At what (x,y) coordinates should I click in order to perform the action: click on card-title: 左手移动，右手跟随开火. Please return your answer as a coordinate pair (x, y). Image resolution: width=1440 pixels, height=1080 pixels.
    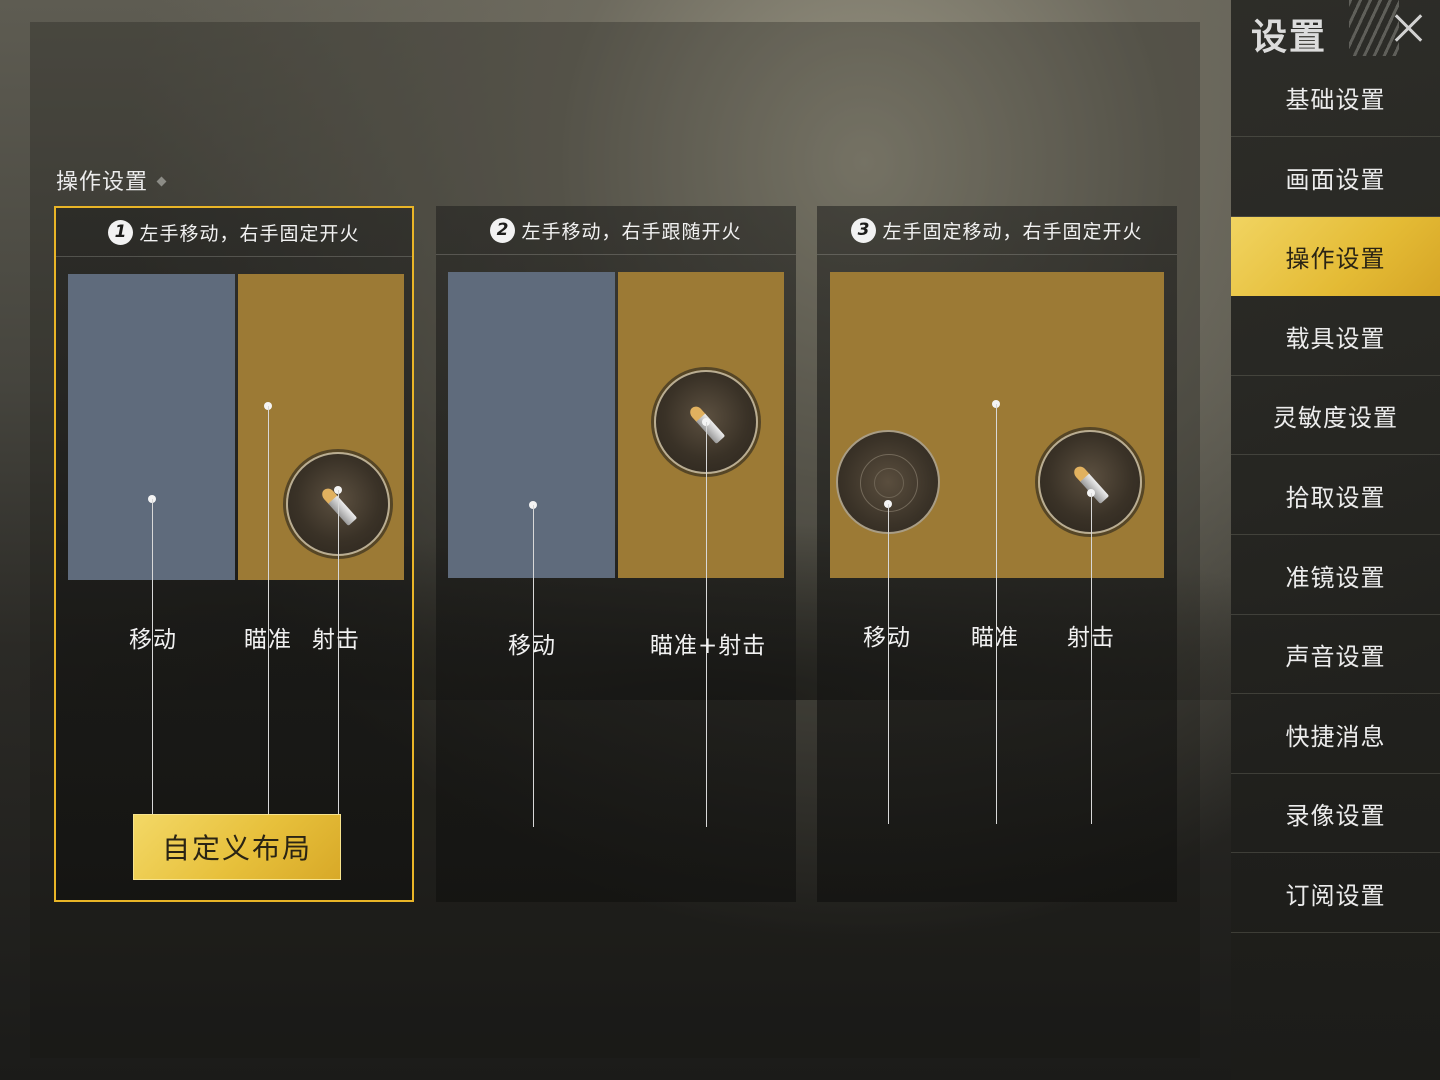
    Looking at the image, I should click on (631, 231).